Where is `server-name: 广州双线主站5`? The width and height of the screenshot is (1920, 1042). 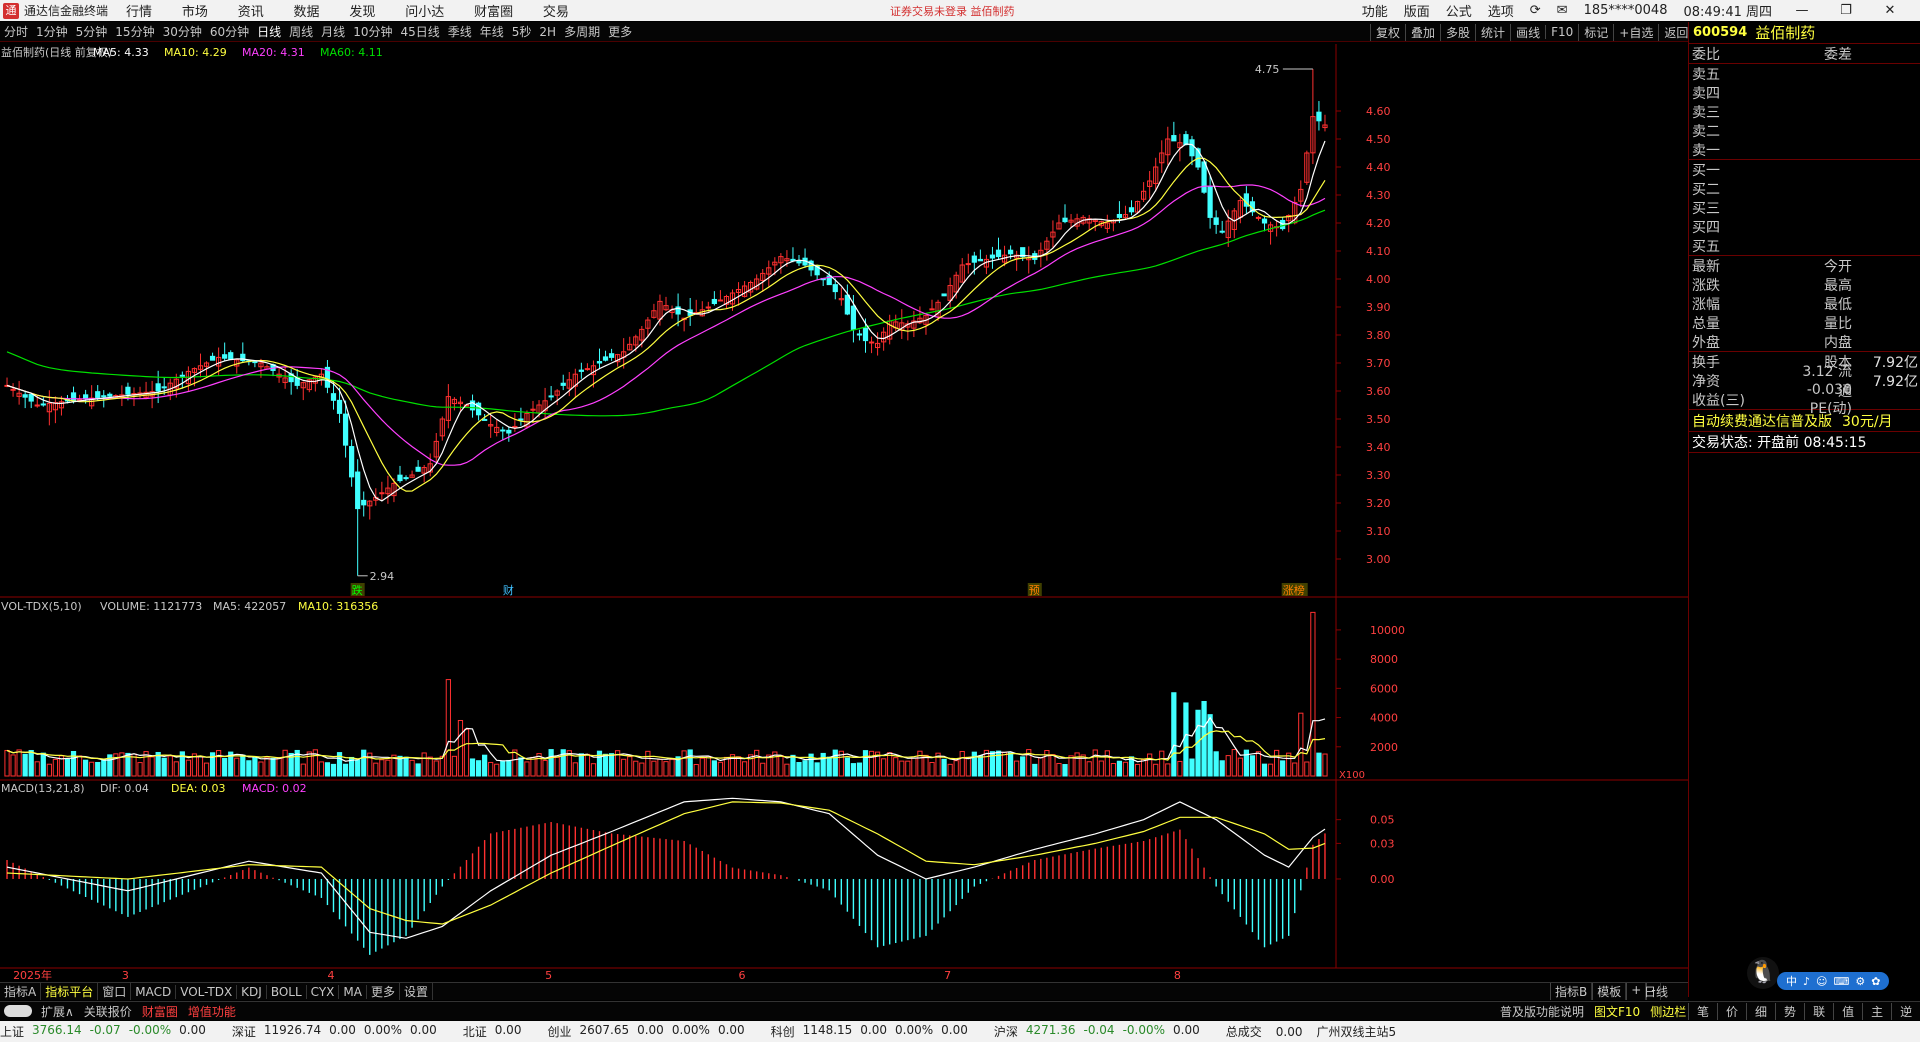 server-name: 广州双线主站5 is located at coordinates (1356, 1031).